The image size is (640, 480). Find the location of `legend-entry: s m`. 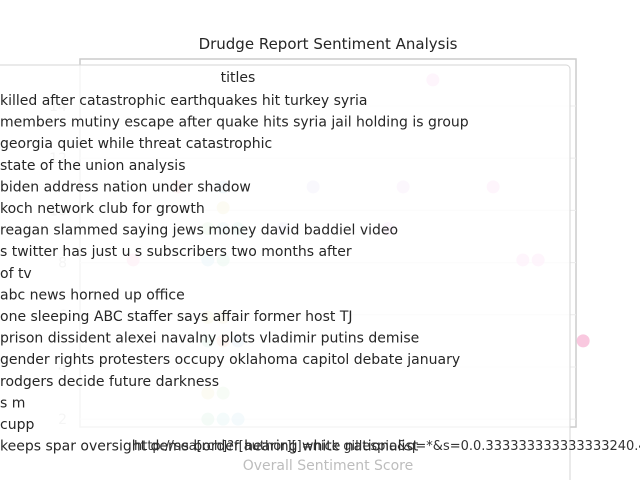

legend-entry: s m is located at coordinates (12, 403).